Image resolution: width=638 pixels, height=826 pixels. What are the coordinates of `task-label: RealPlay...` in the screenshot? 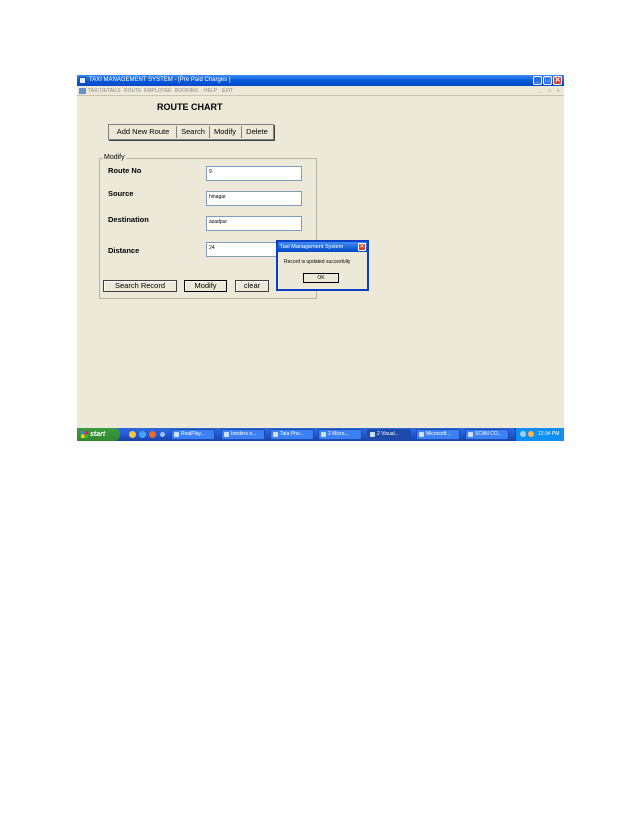 It's located at (193, 434).